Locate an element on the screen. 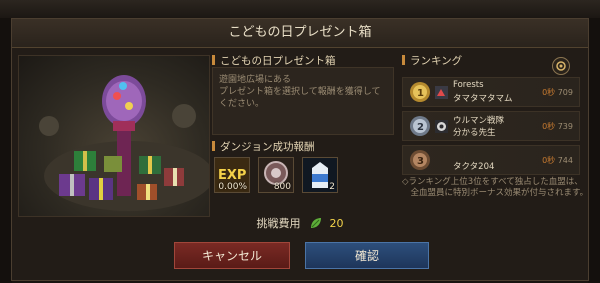  time-value: 739 is located at coordinates (565, 126).